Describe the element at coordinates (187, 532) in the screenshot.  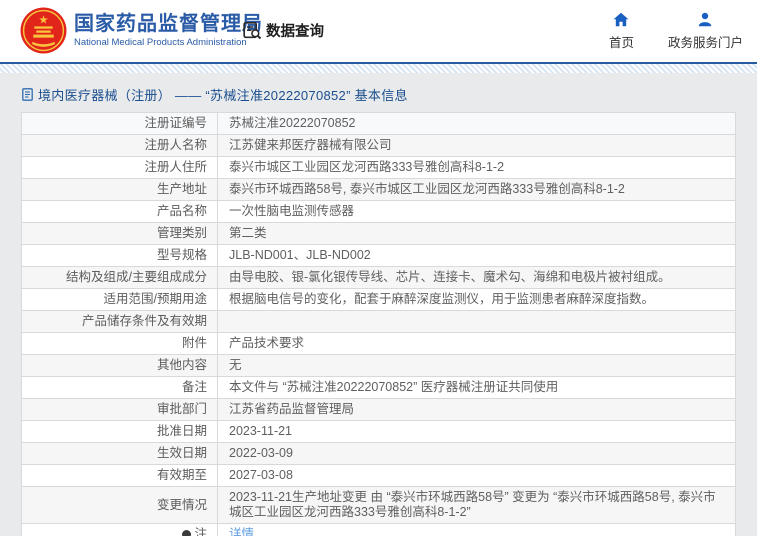
I see `note-icon` at that location.